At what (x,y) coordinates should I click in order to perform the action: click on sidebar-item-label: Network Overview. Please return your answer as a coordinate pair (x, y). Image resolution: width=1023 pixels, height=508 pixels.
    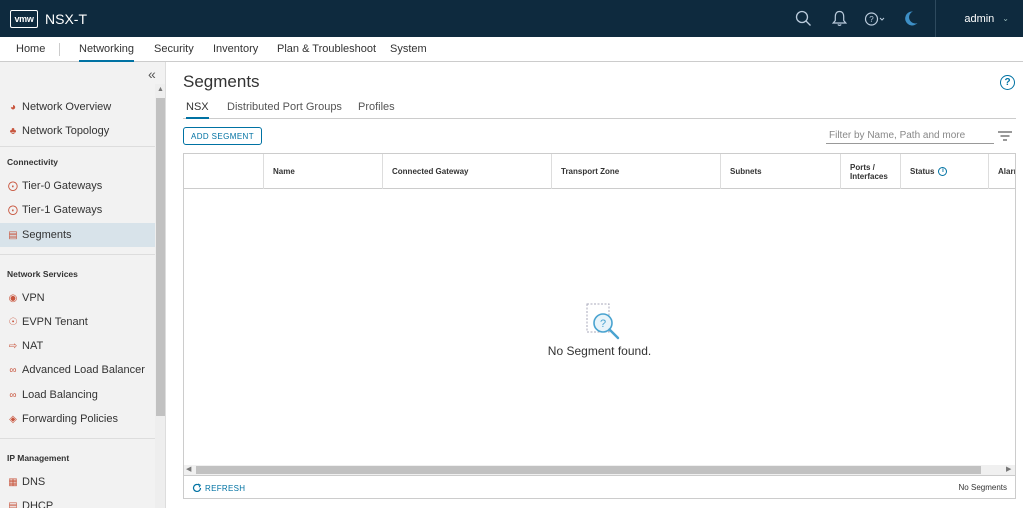
    Looking at the image, I should click on (67, 107).